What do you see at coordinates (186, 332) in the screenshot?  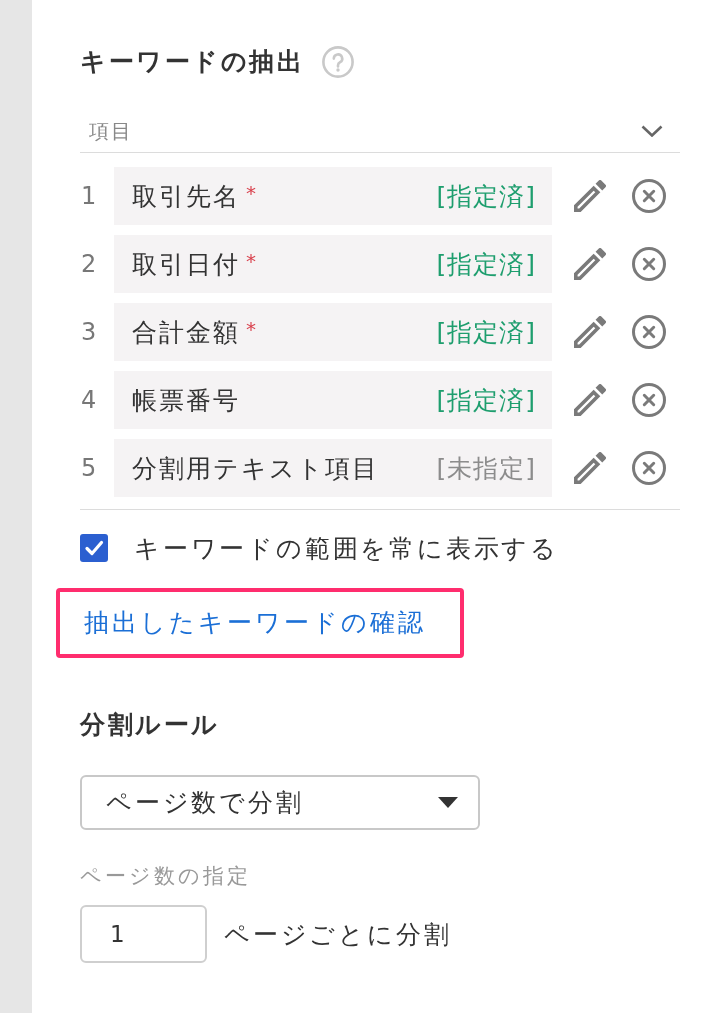 I see `item-name: 合計金額` at bounding box center [186, 332].